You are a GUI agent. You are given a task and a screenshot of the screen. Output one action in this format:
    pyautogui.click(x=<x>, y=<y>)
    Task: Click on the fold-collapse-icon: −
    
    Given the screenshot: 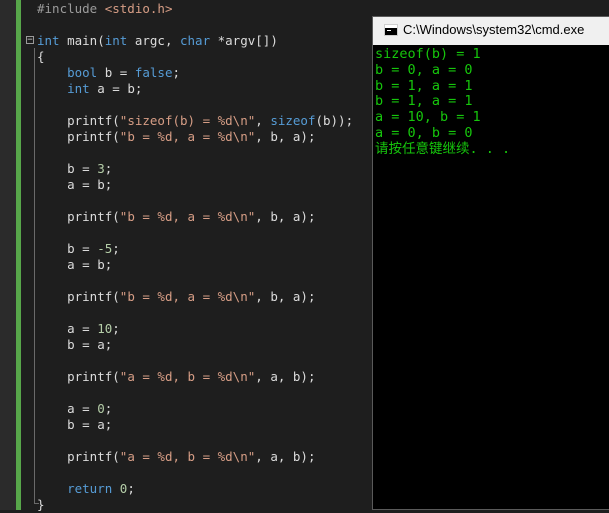 What is the action you would take?
    pyautogui.click(x=30, y=40)
    